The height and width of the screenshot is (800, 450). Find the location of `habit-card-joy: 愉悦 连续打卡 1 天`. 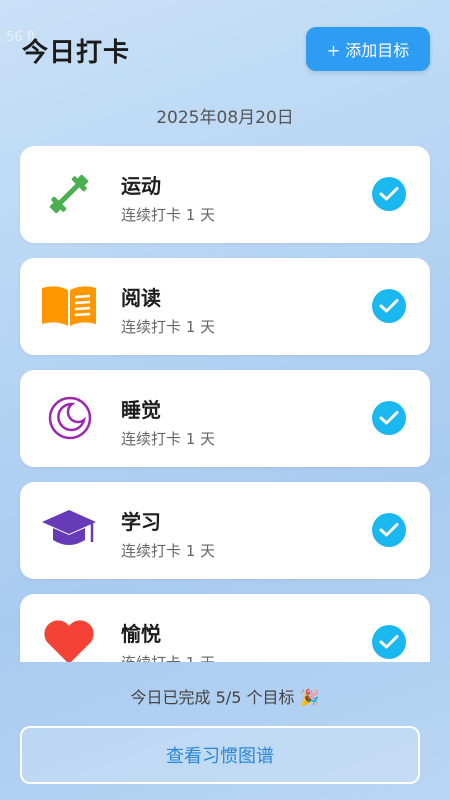

habit-card-joy: 愉悦 连续打卡 1 天 is located at coordinates (225, 628).